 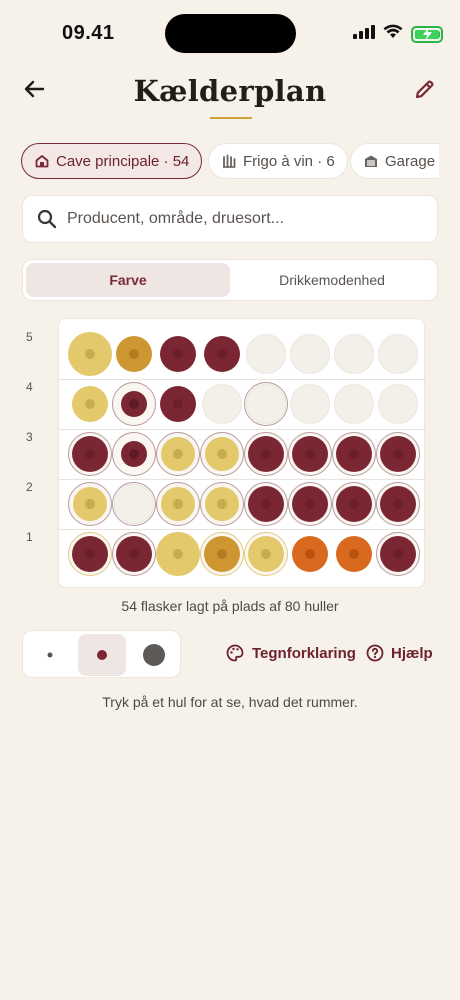 I want to click on house-icon, so click(x=42, y=161).